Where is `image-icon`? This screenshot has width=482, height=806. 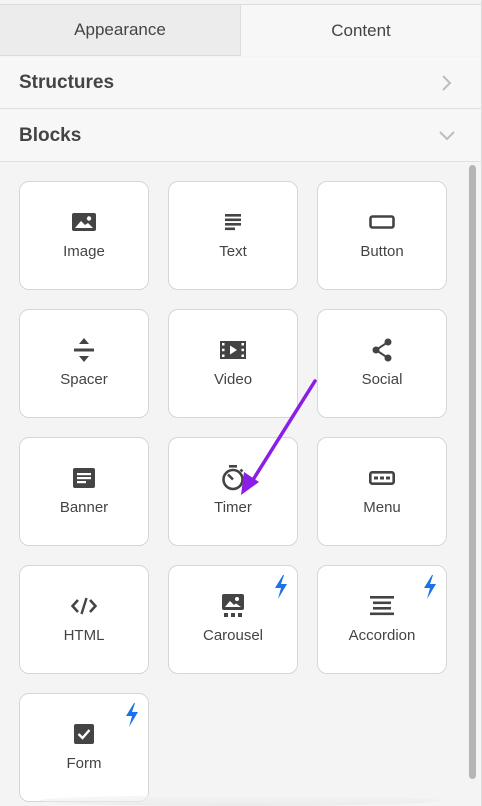 image-icon is located at coordinates (84, 222).